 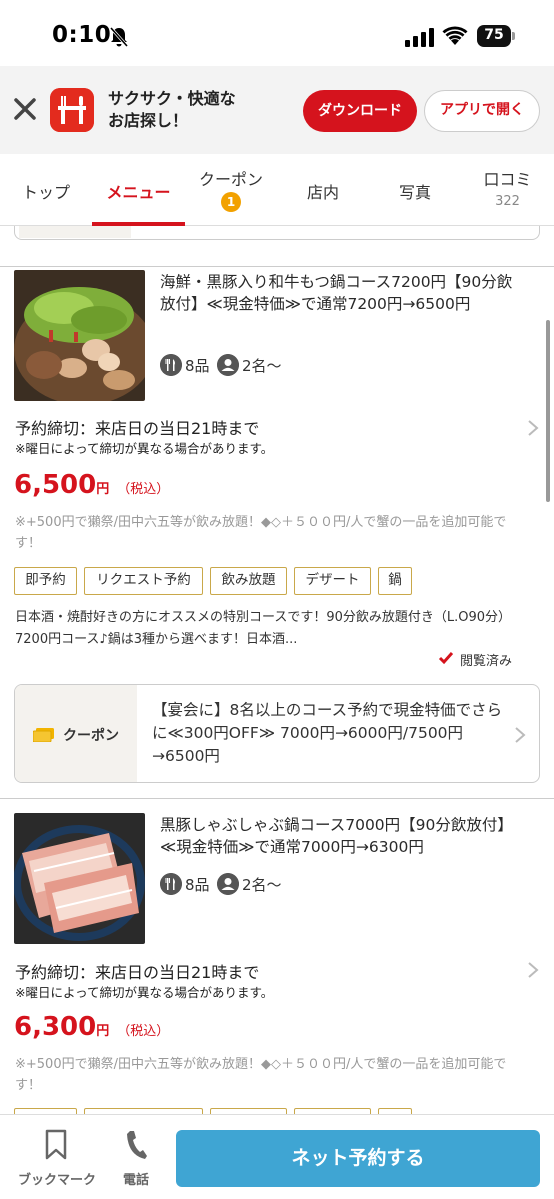 I want to click on scrollbar, so click(x=548, y=411).